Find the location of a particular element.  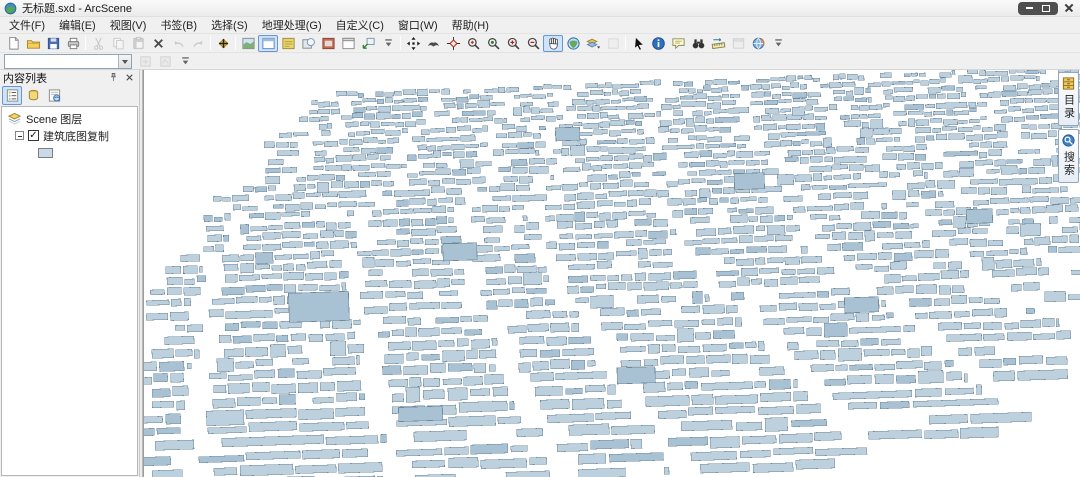

print-button is located at coordinates (73, 43).